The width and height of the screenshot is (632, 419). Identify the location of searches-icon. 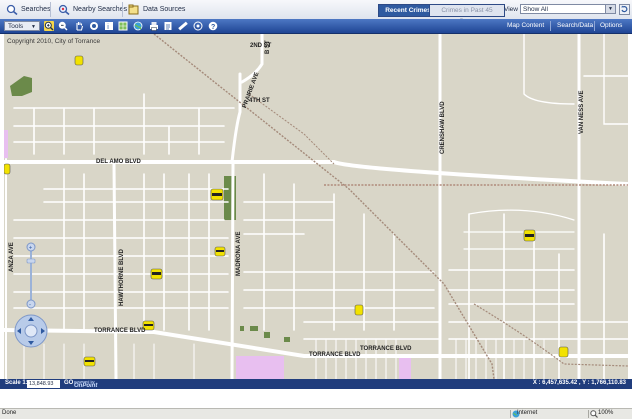
(12, 9).